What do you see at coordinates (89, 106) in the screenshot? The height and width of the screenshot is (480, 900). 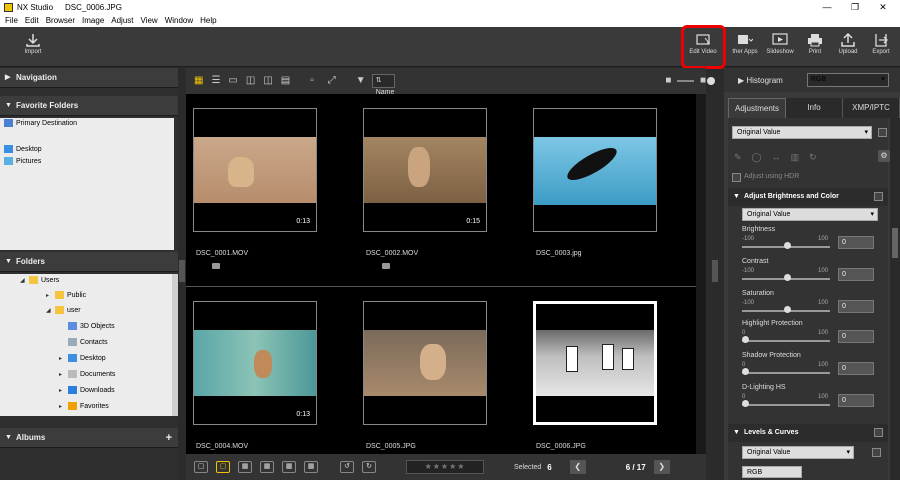 I see `favorite-folders-header: ▼ Favorite Folders` at bounding box center [89, 106].